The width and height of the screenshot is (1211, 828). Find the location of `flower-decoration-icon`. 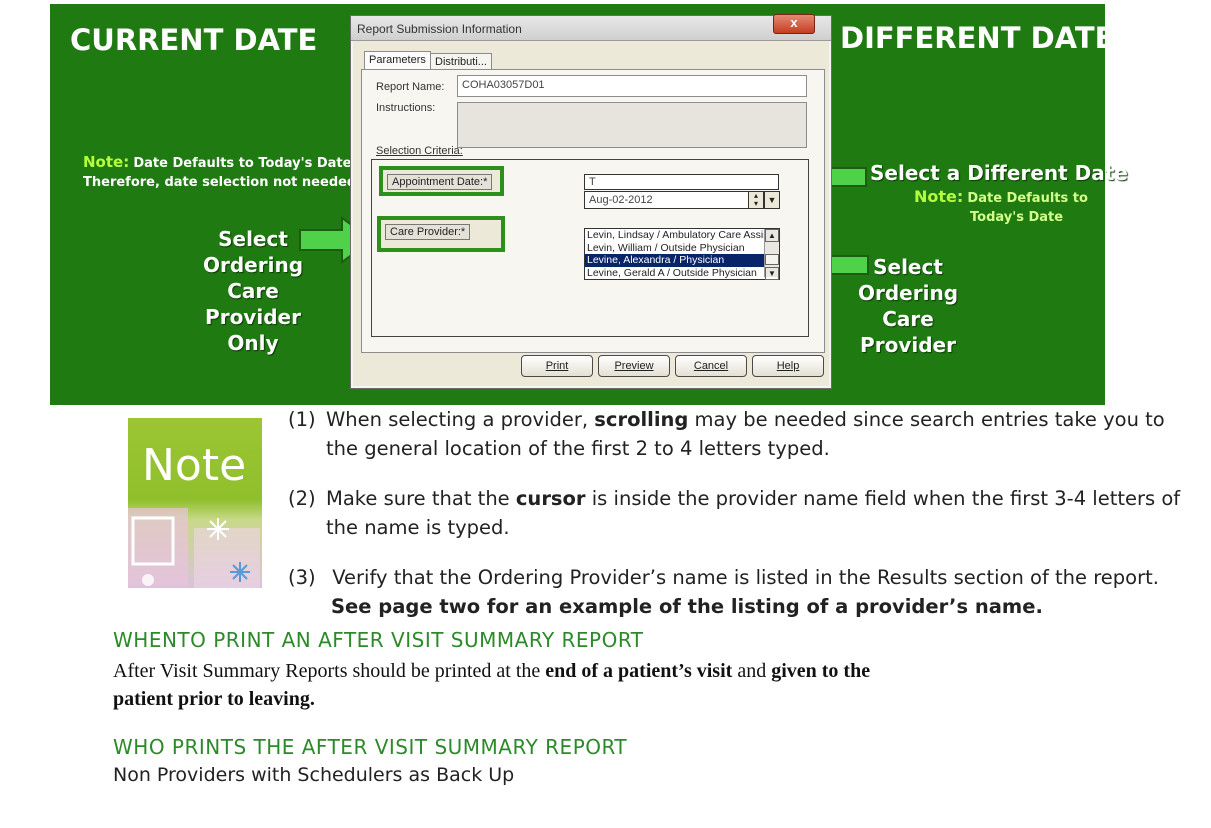

flower-decoration-icon is located at coordinates (194, 548).